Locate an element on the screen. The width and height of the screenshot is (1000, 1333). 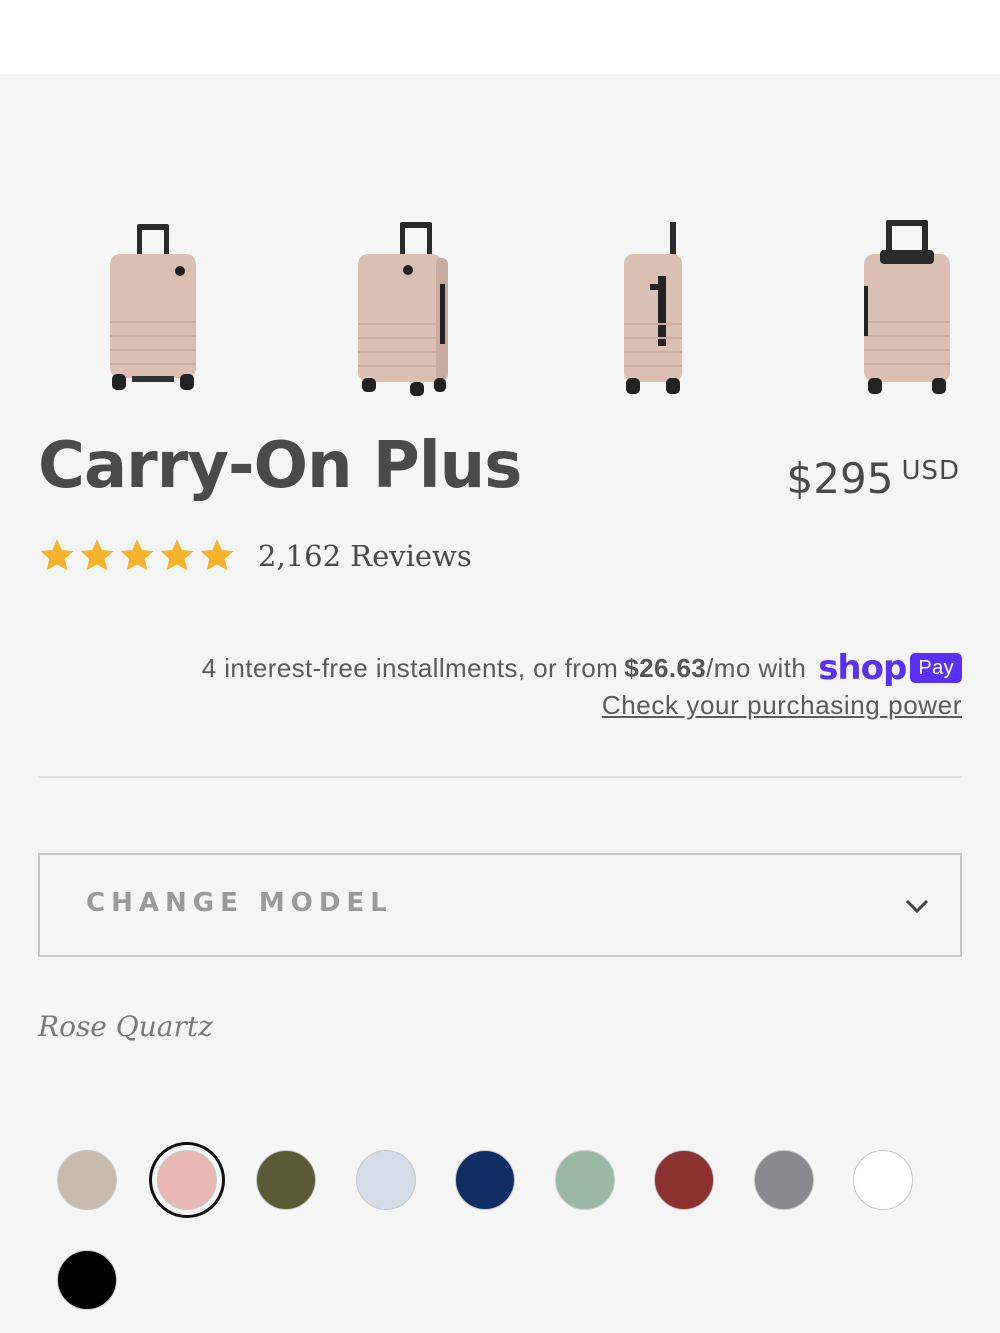
installments-amount: $26.63 is located at coordinates (665, 667).